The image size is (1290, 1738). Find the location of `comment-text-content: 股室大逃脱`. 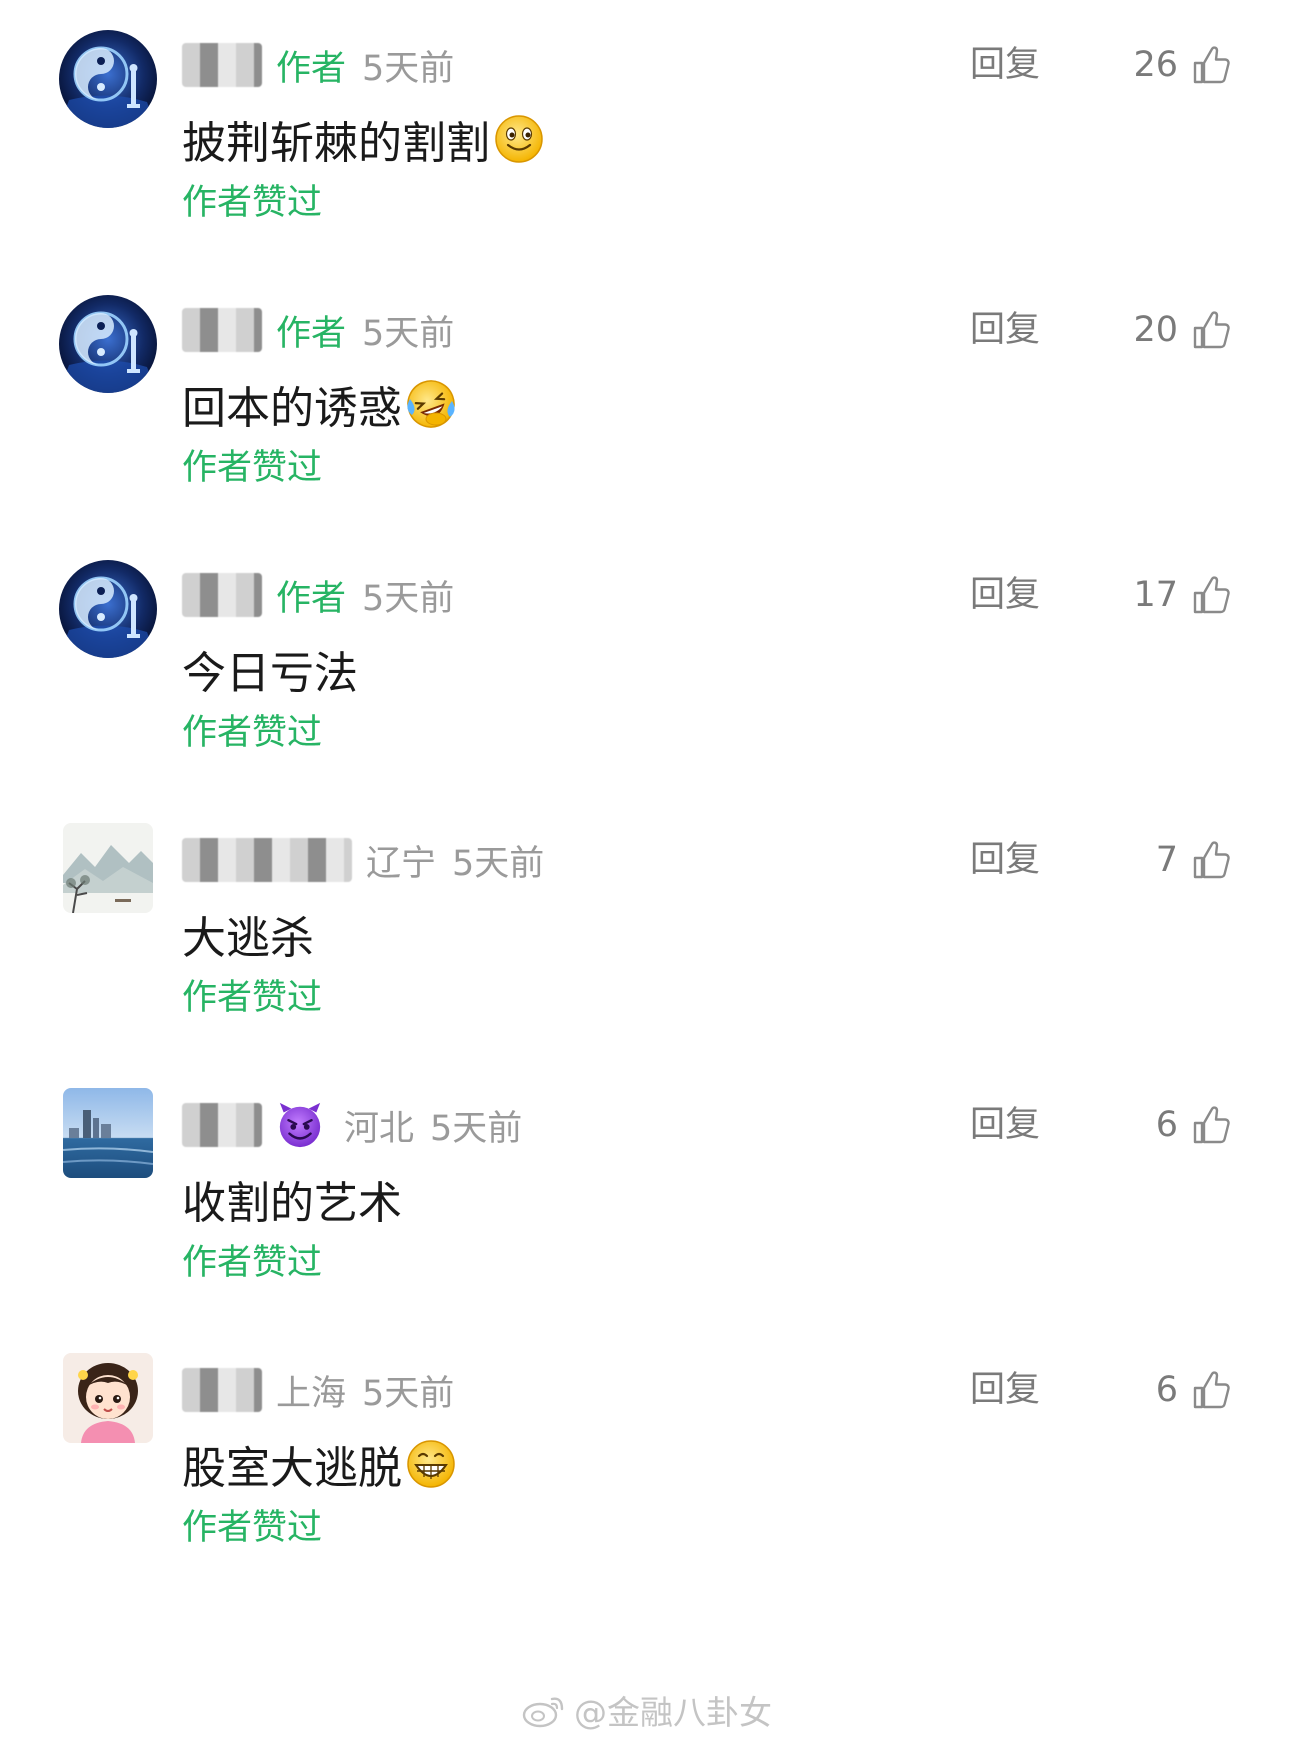

comment-text-content: 股室大逃脱 is located at coordinates (292, 1468).